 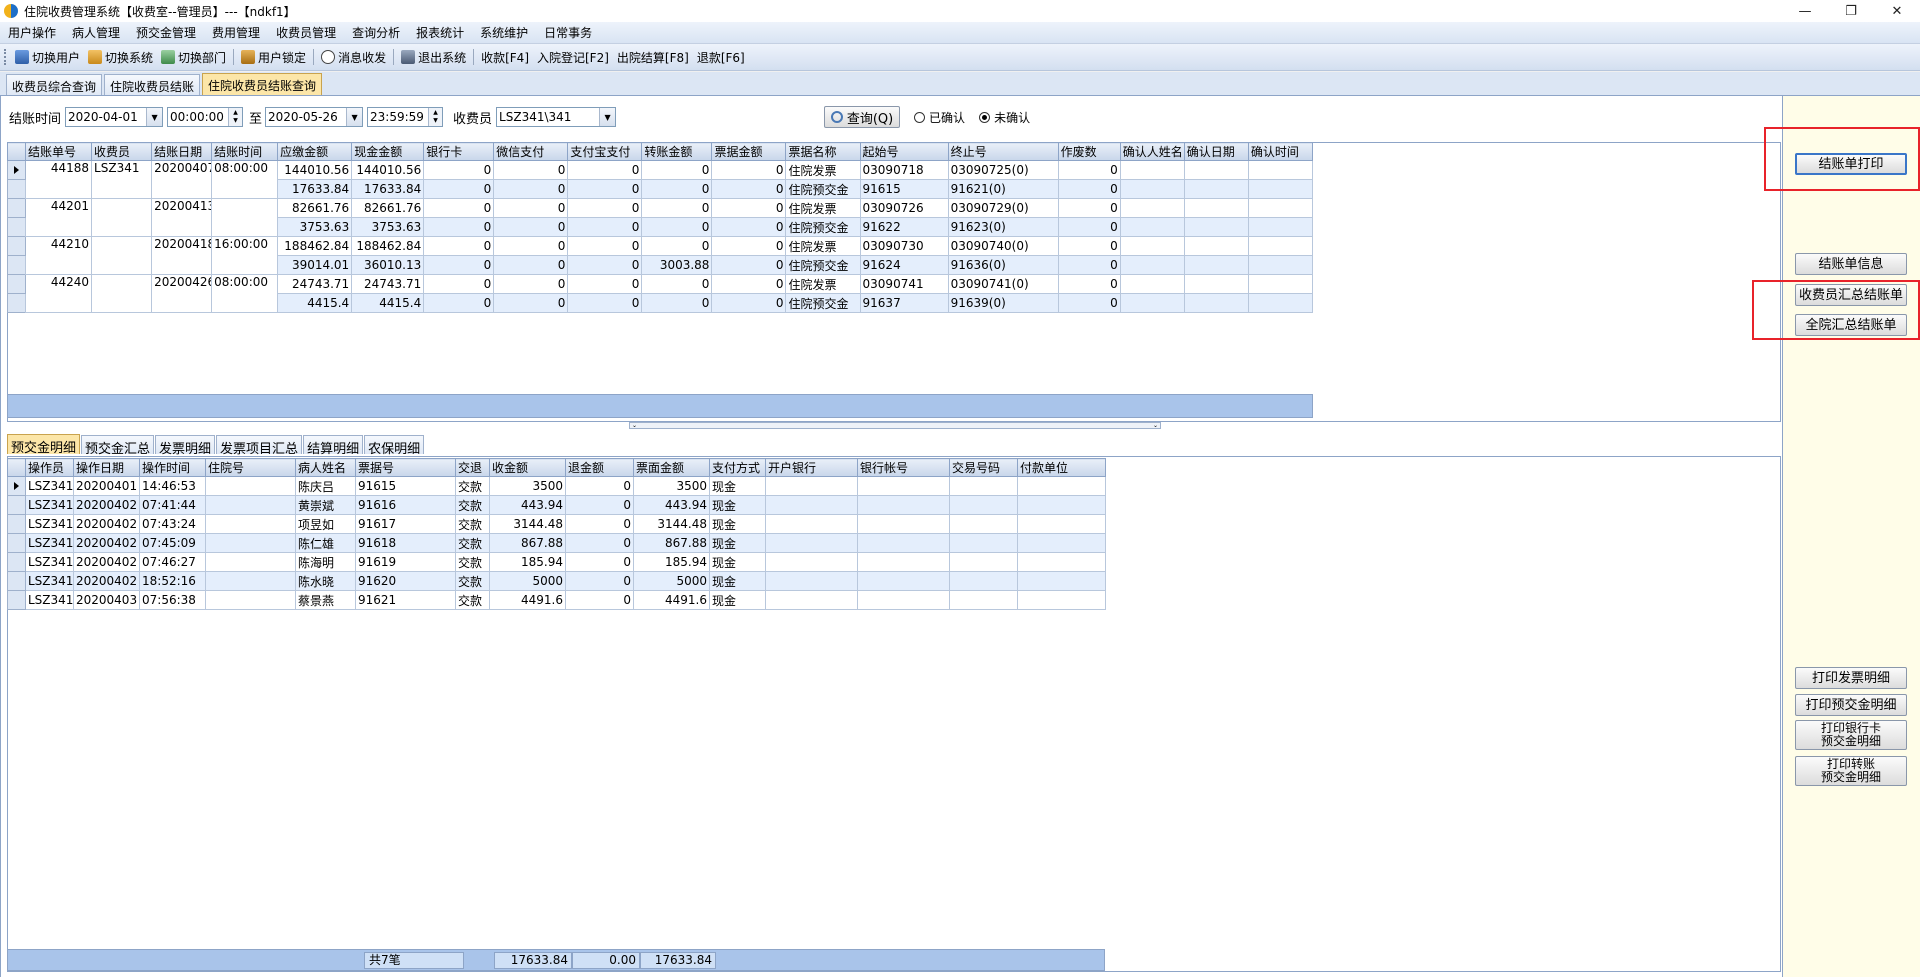 What do you see at coordinates (315, 303) in the screenshot?
I see `cell: 4415.4` at bounding box center [315, 303].